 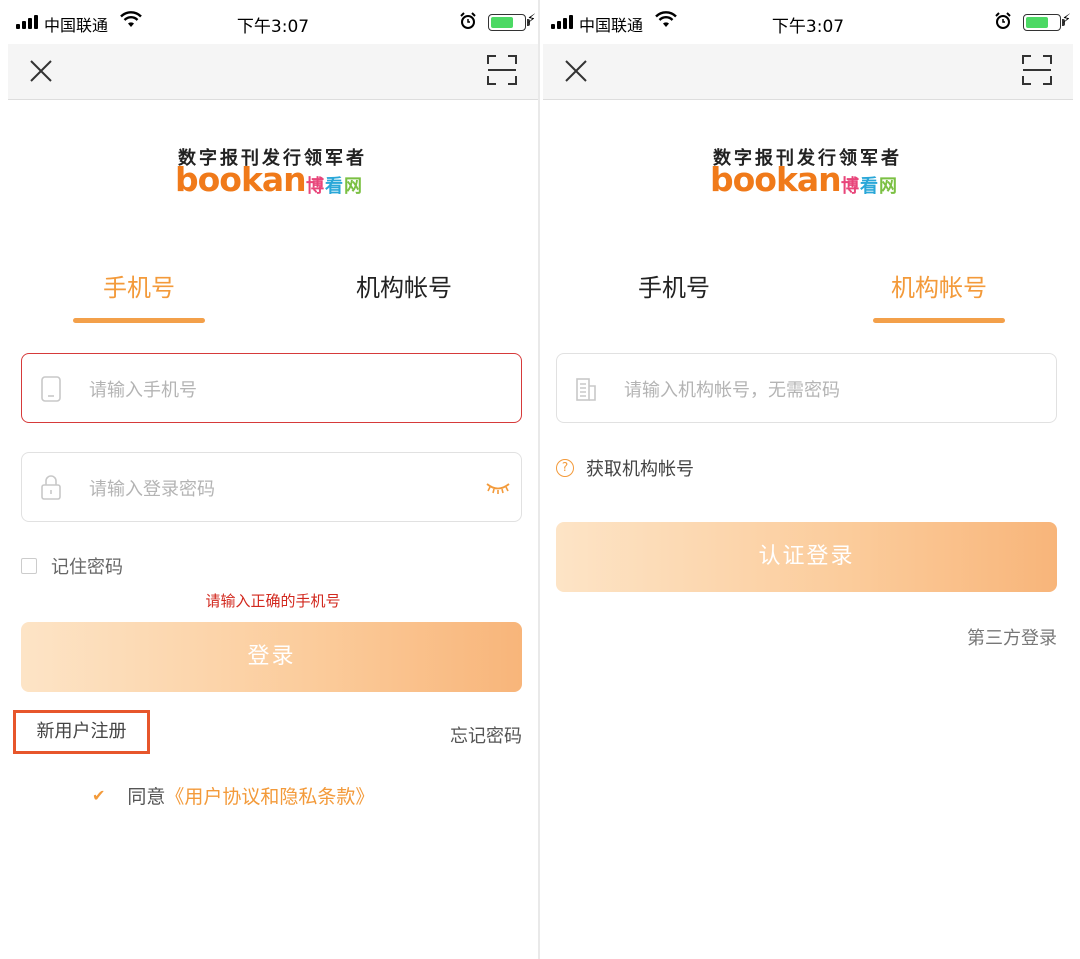 What do you see at coordinates (143, 390) in the screenshot?
I see `phone-placeholder: 请输入手机号` at bounding box center [143, 390].